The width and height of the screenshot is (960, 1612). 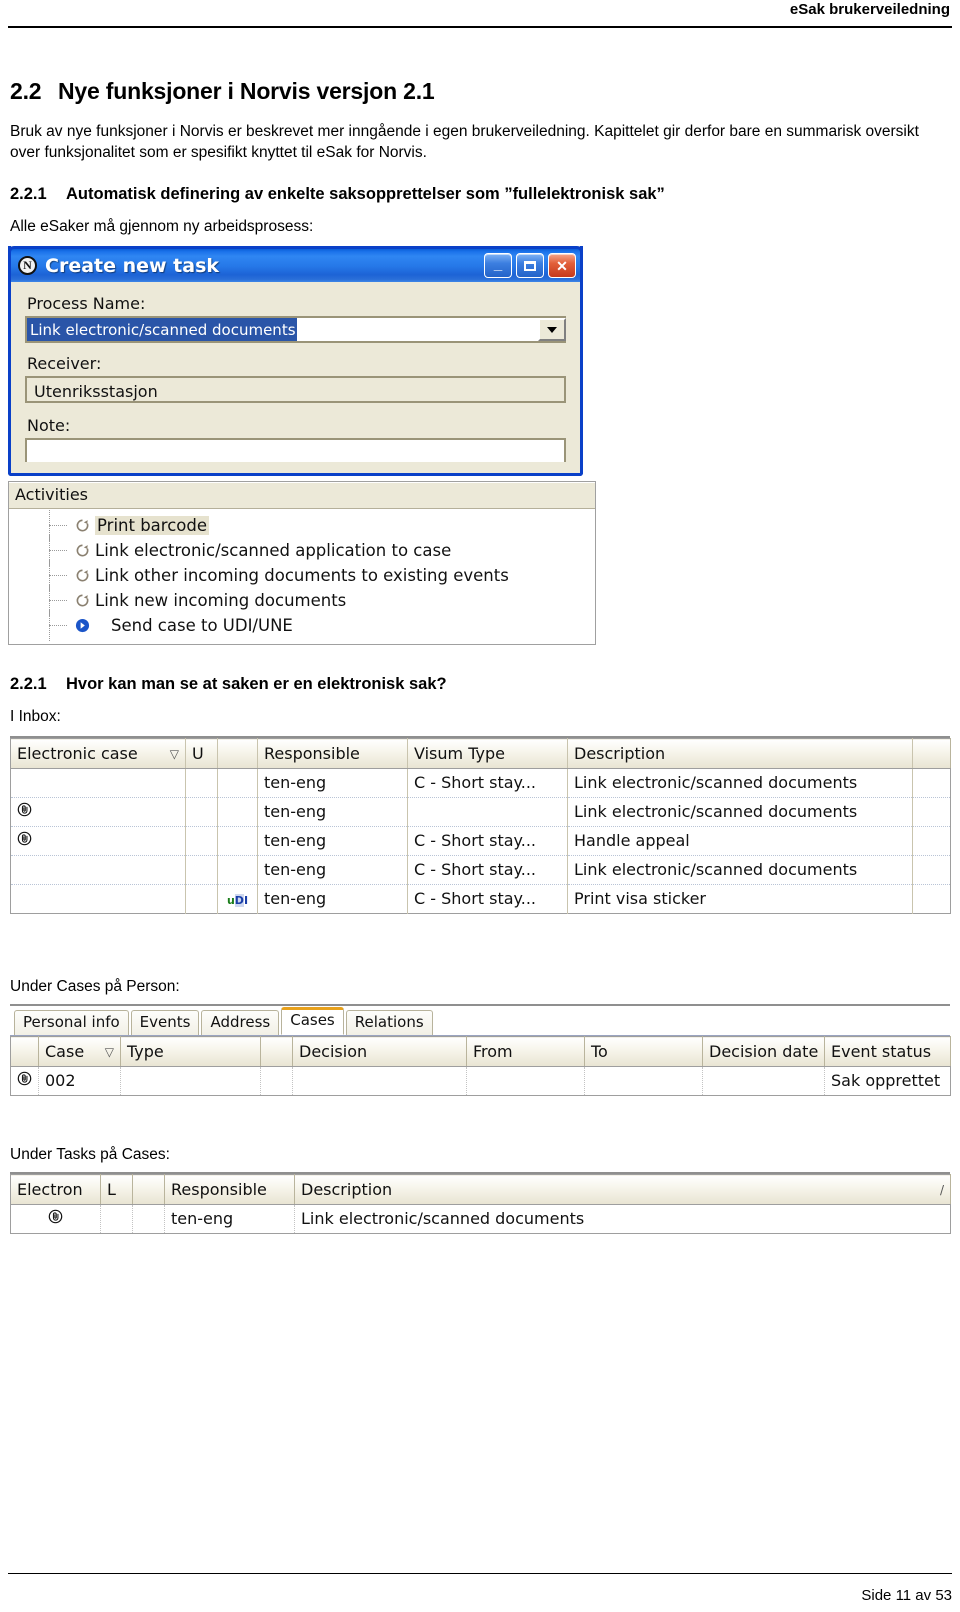 I want to click on tab-relations: Relations, so click(x=389, y=1022).